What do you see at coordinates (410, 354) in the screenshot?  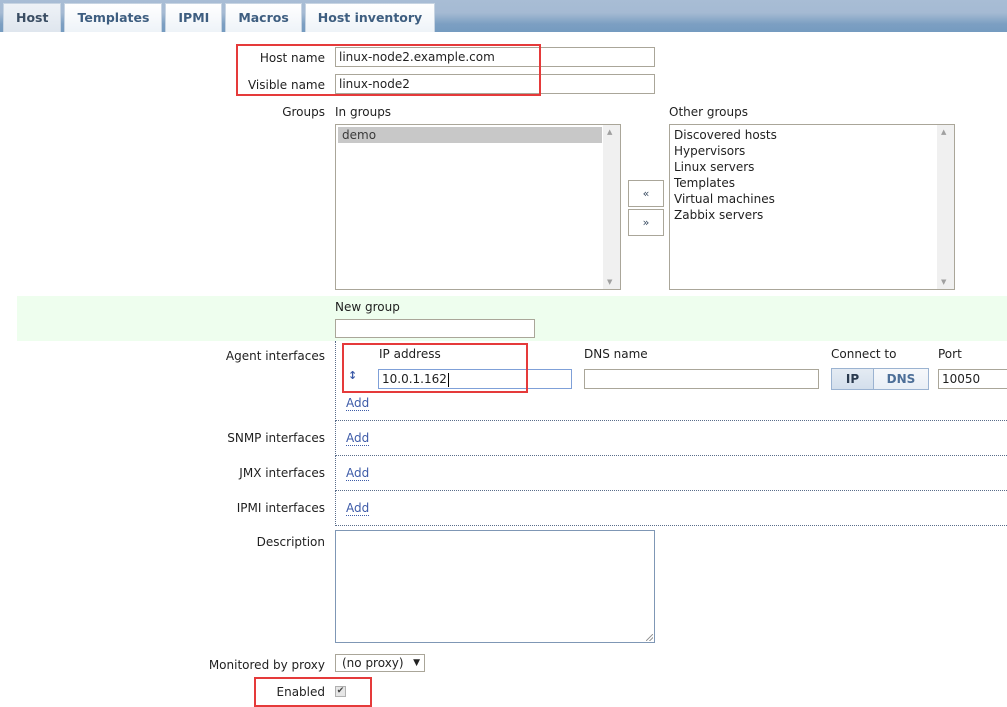 I see `ip-address-column-header: IP address` at bounding box center [410, 354].